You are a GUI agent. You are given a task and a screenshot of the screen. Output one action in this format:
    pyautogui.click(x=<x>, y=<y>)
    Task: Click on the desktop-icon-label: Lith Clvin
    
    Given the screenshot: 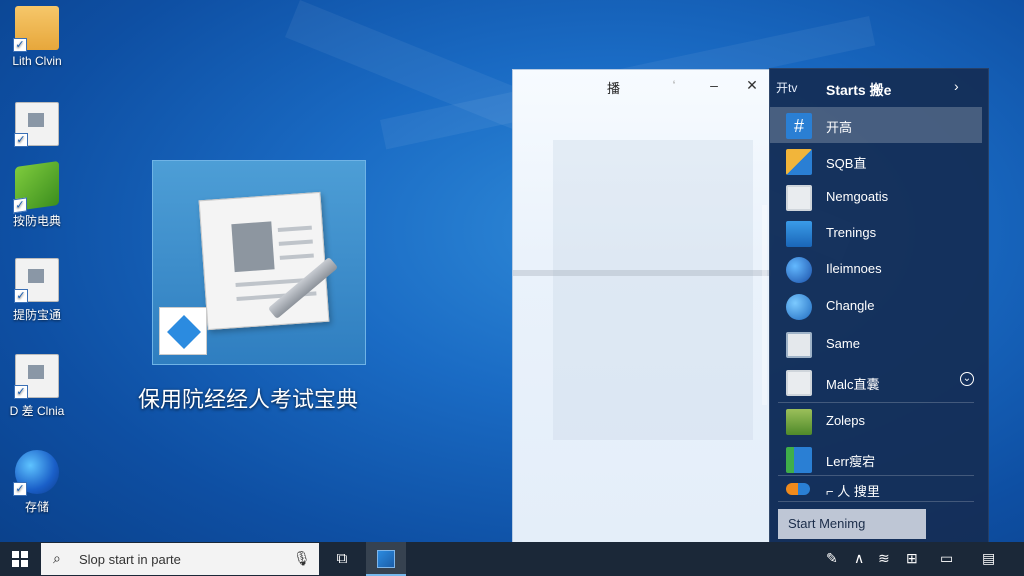 What is the action you would take?
    pyautogui.click(x=37, y=61)
    